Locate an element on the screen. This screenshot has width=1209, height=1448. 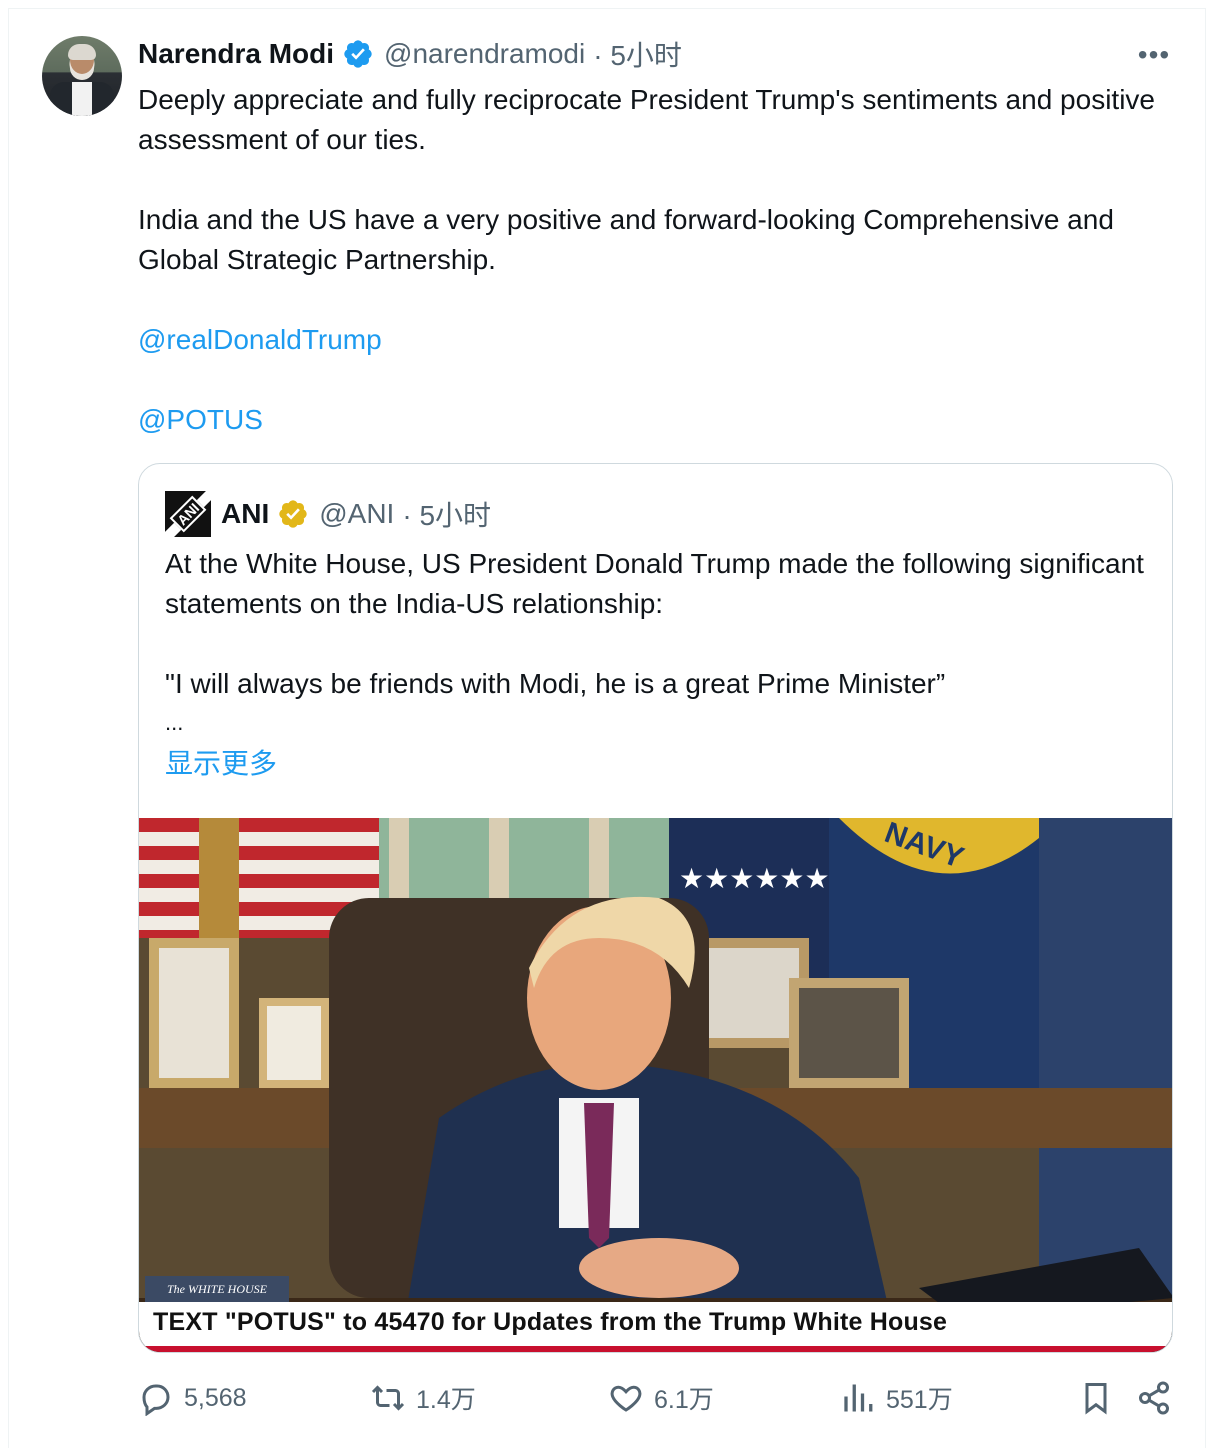
source-tag: The WHITE HOUSE is located at coordinates (217, 1289).